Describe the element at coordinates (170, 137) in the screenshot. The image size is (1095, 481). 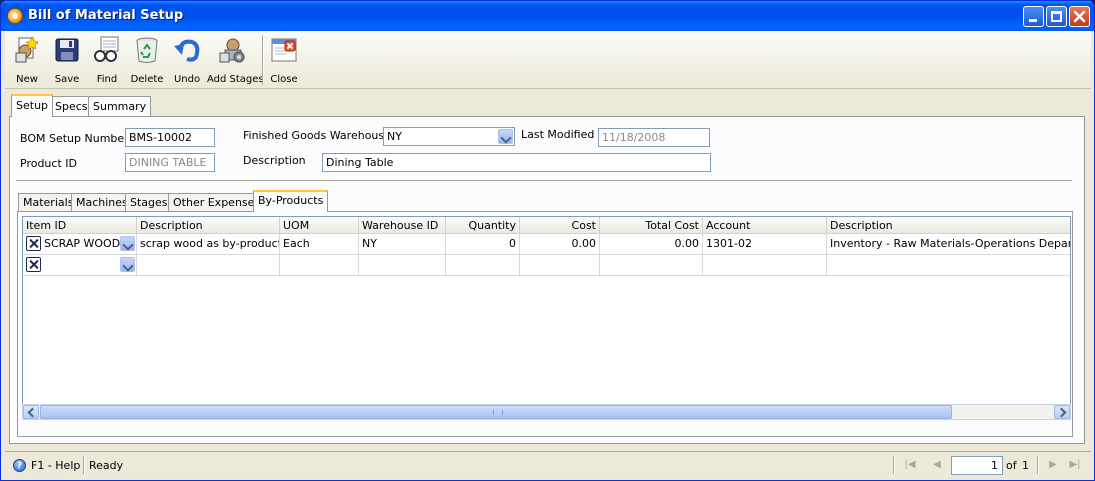
I see `bom-setup-number-field: BMS-10002` at that location.